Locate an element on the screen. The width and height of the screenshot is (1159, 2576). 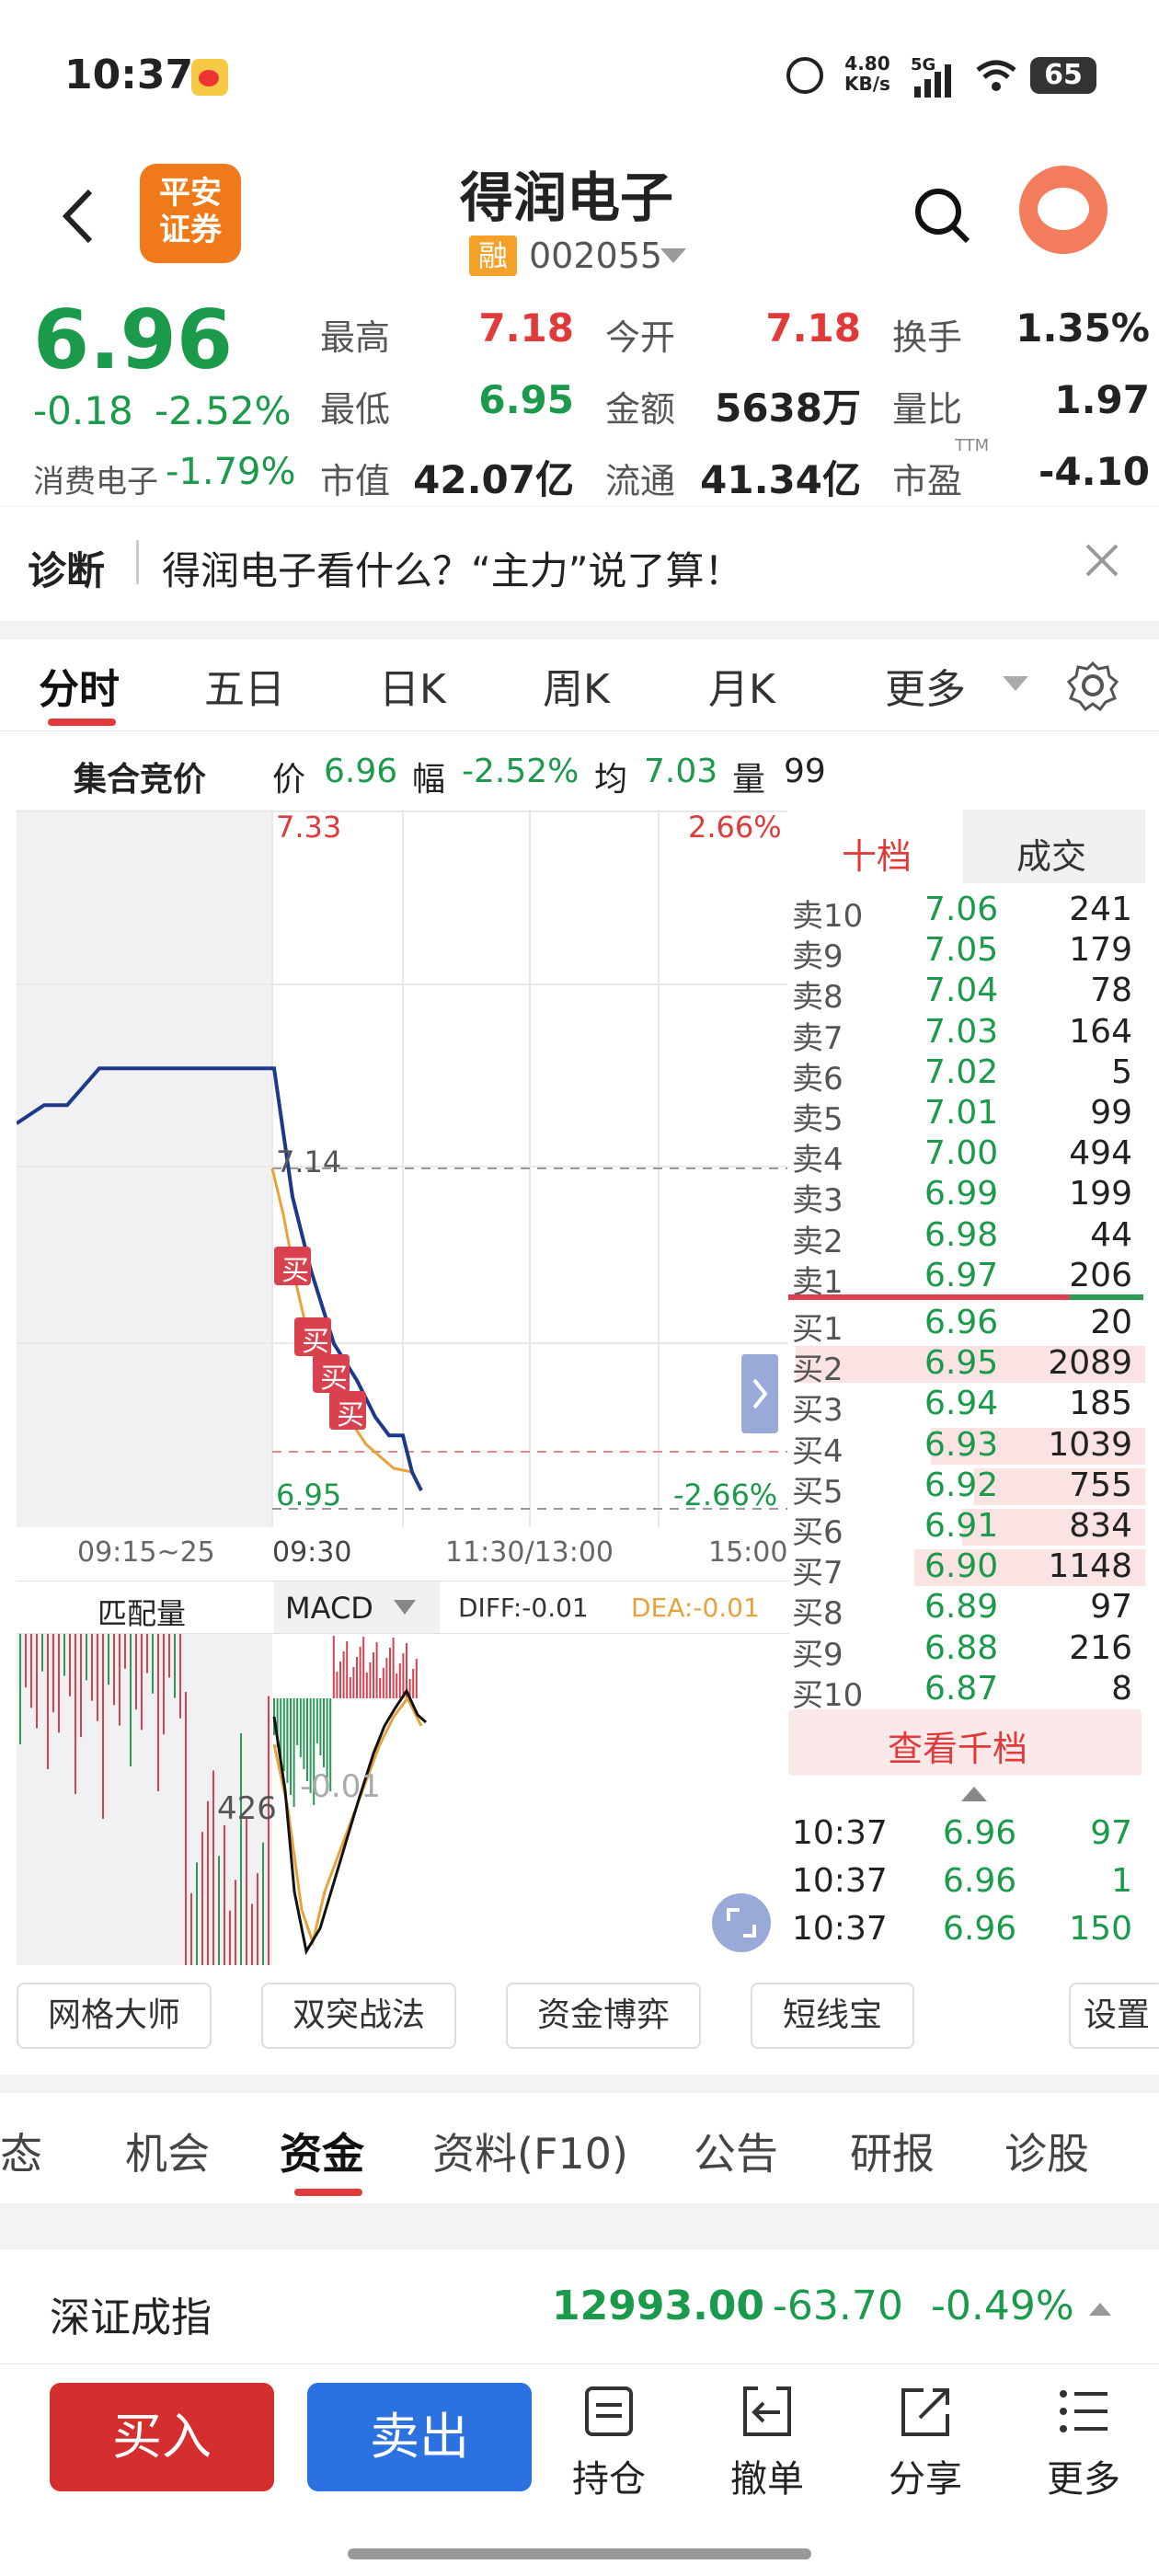
stat-label: 今开 is located at coordinates (640, 337).